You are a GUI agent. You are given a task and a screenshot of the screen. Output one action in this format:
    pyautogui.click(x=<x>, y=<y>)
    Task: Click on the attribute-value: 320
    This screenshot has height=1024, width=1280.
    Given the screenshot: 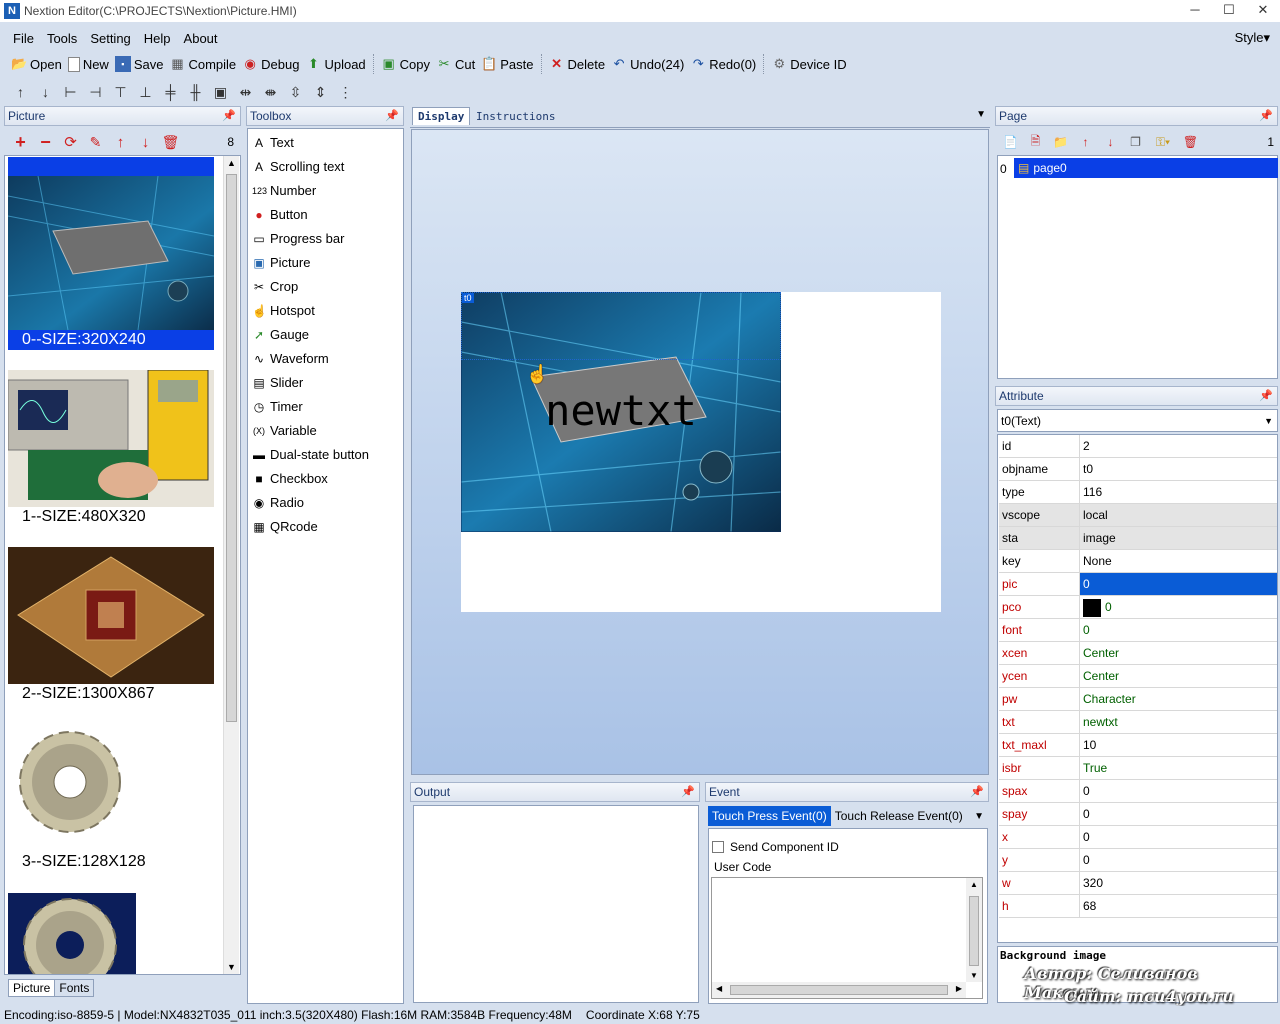 What is the action you would take?
    pyautogui.click(x=1178, y=883)
    